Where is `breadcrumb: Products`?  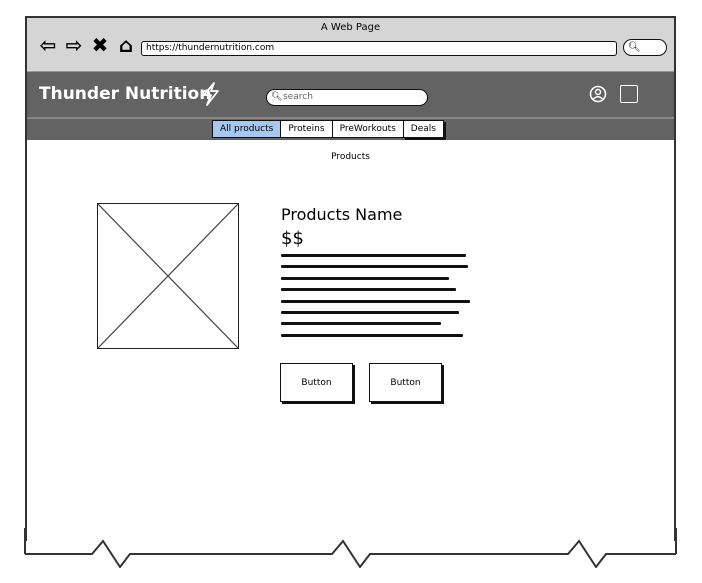
breadcrumb: Products is located at coordinates (350, 157).